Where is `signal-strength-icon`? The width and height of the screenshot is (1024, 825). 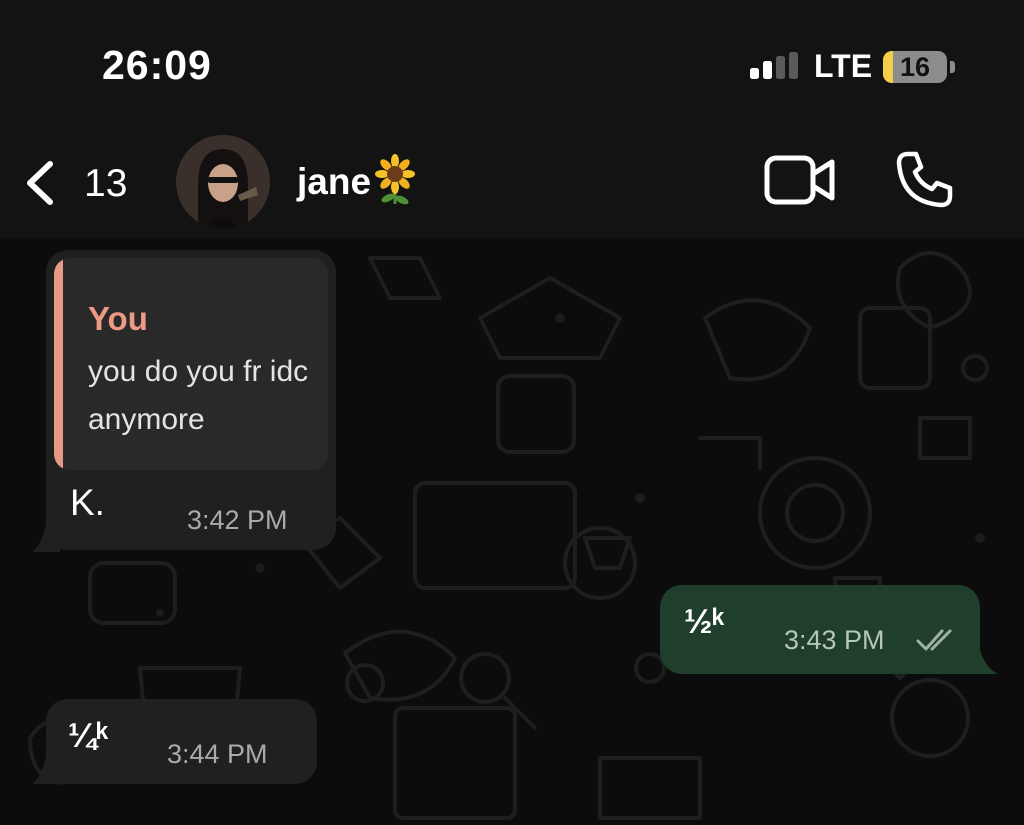
signal-strength-icon is located at coordinates (774, 65).